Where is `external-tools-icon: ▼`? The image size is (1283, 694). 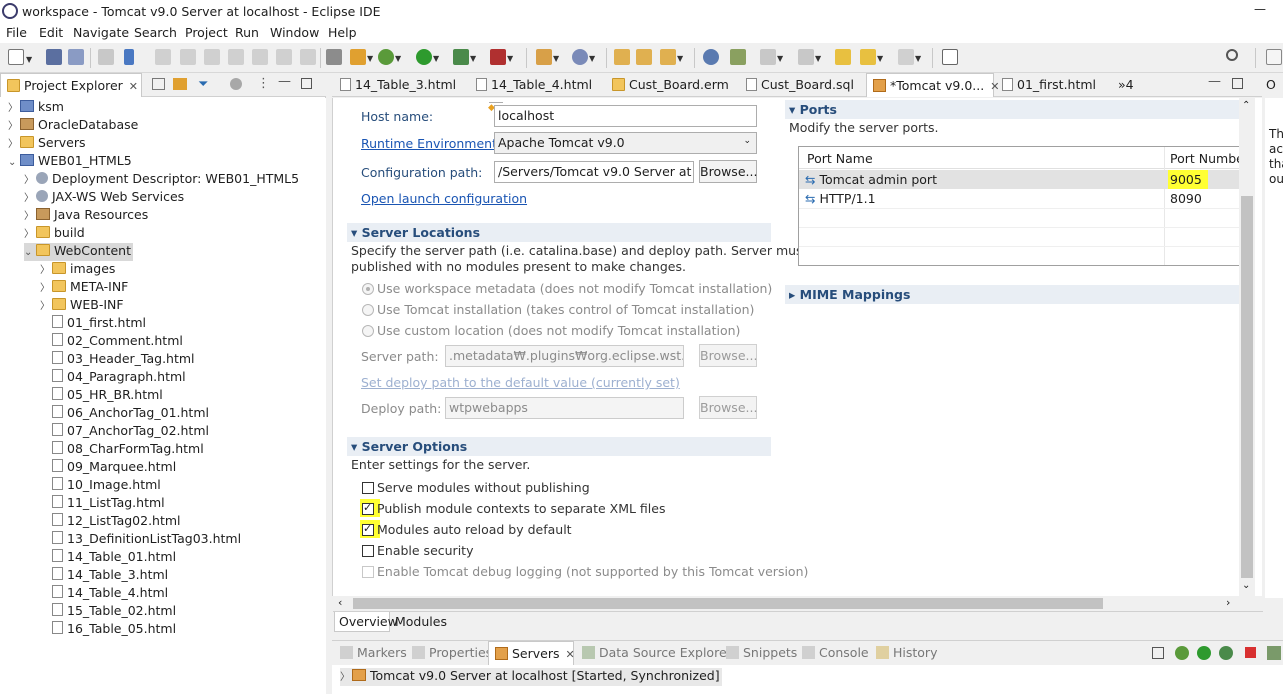 external-tools-icon: ▼ is located at coordinates (501, 57).